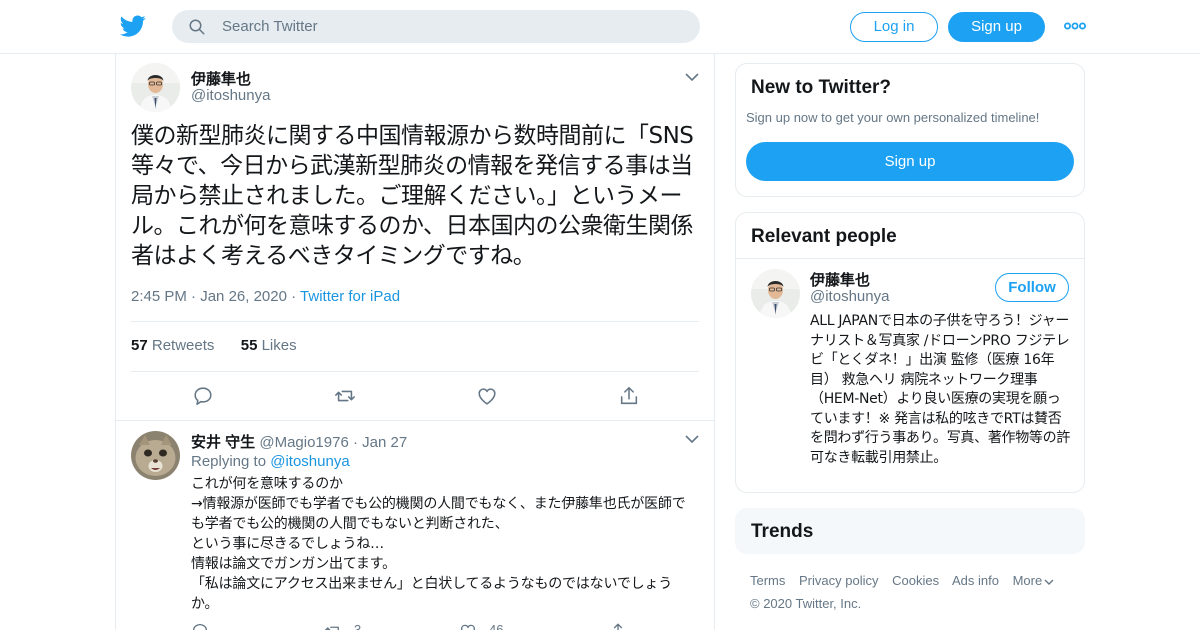 The height and width of the screenshot is (630, 1200). Describe the element at coordinates (229, 461) in the screenshot. I see `replying-to-label: Replying to` at that location.